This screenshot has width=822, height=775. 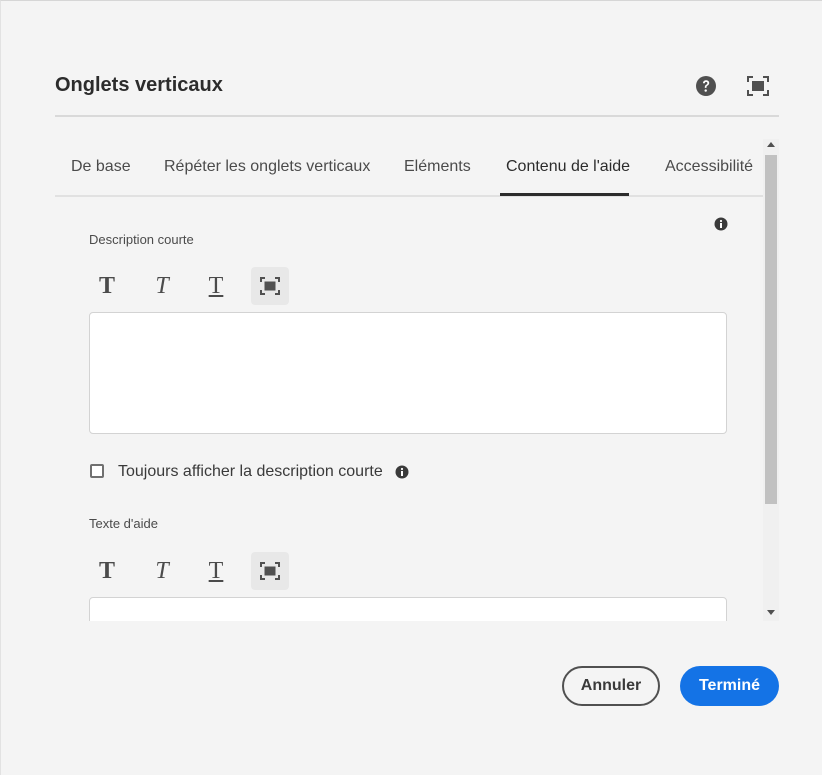 What do you see at coordinates (729, 686) in the screenshot?
I see `done-button: Terminé` at bounding box center [729, 686].